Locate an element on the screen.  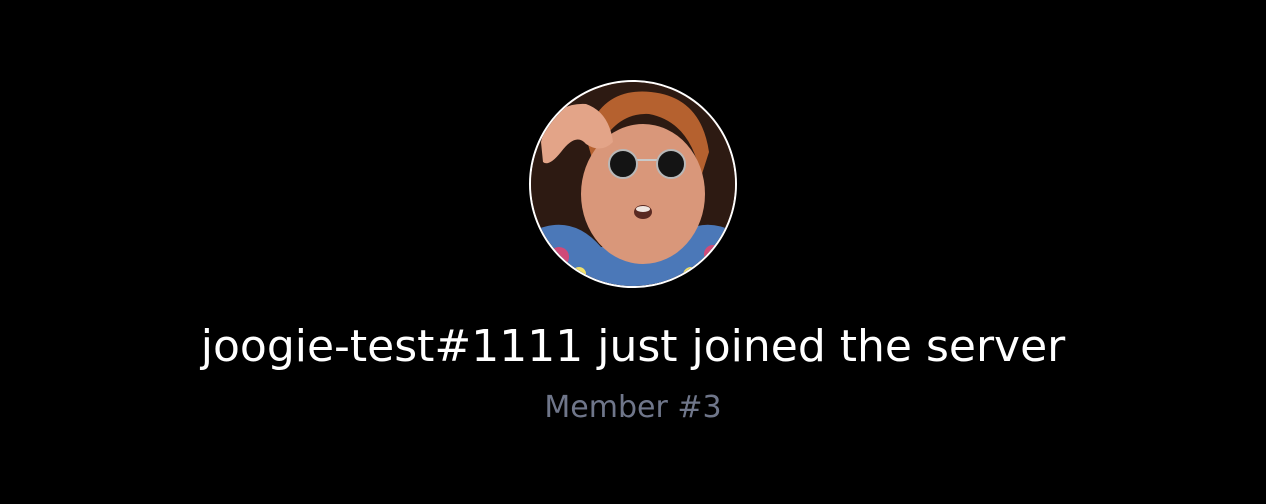
member-count-label: Member #3 is located at coordinates (633, 407).